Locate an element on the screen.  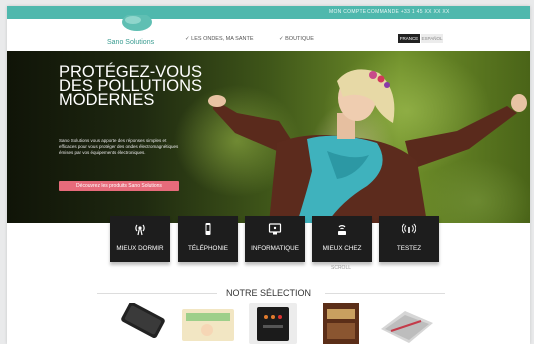
wifi-router-icon is located at coordinates (342, 230).